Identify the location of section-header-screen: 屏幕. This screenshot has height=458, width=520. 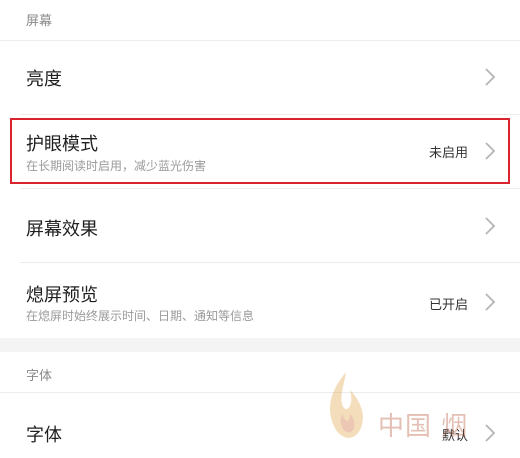
(260, 18).